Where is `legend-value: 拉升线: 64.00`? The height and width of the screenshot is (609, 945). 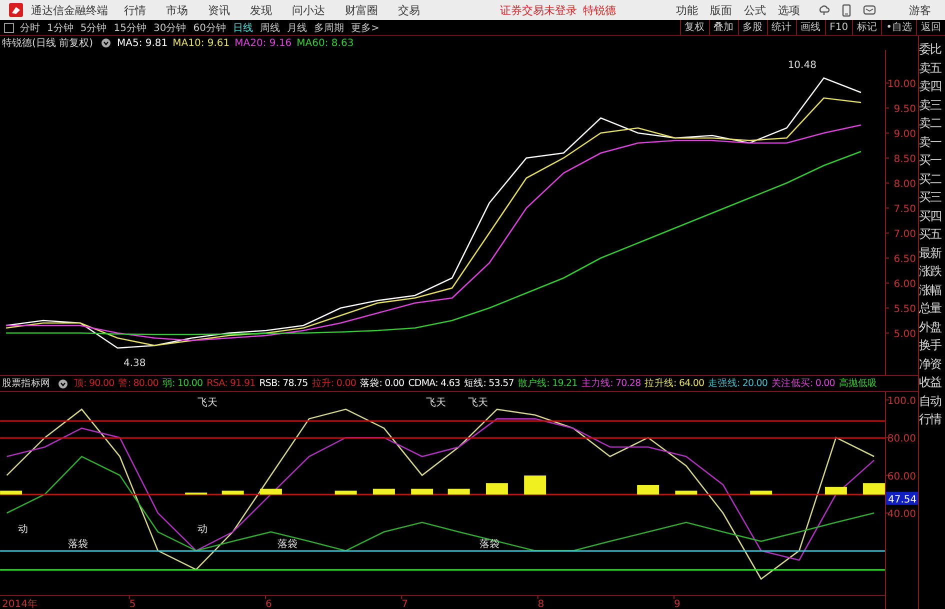 legend-value: 拉升线: 64.00 is located at coordinates (674, 383).